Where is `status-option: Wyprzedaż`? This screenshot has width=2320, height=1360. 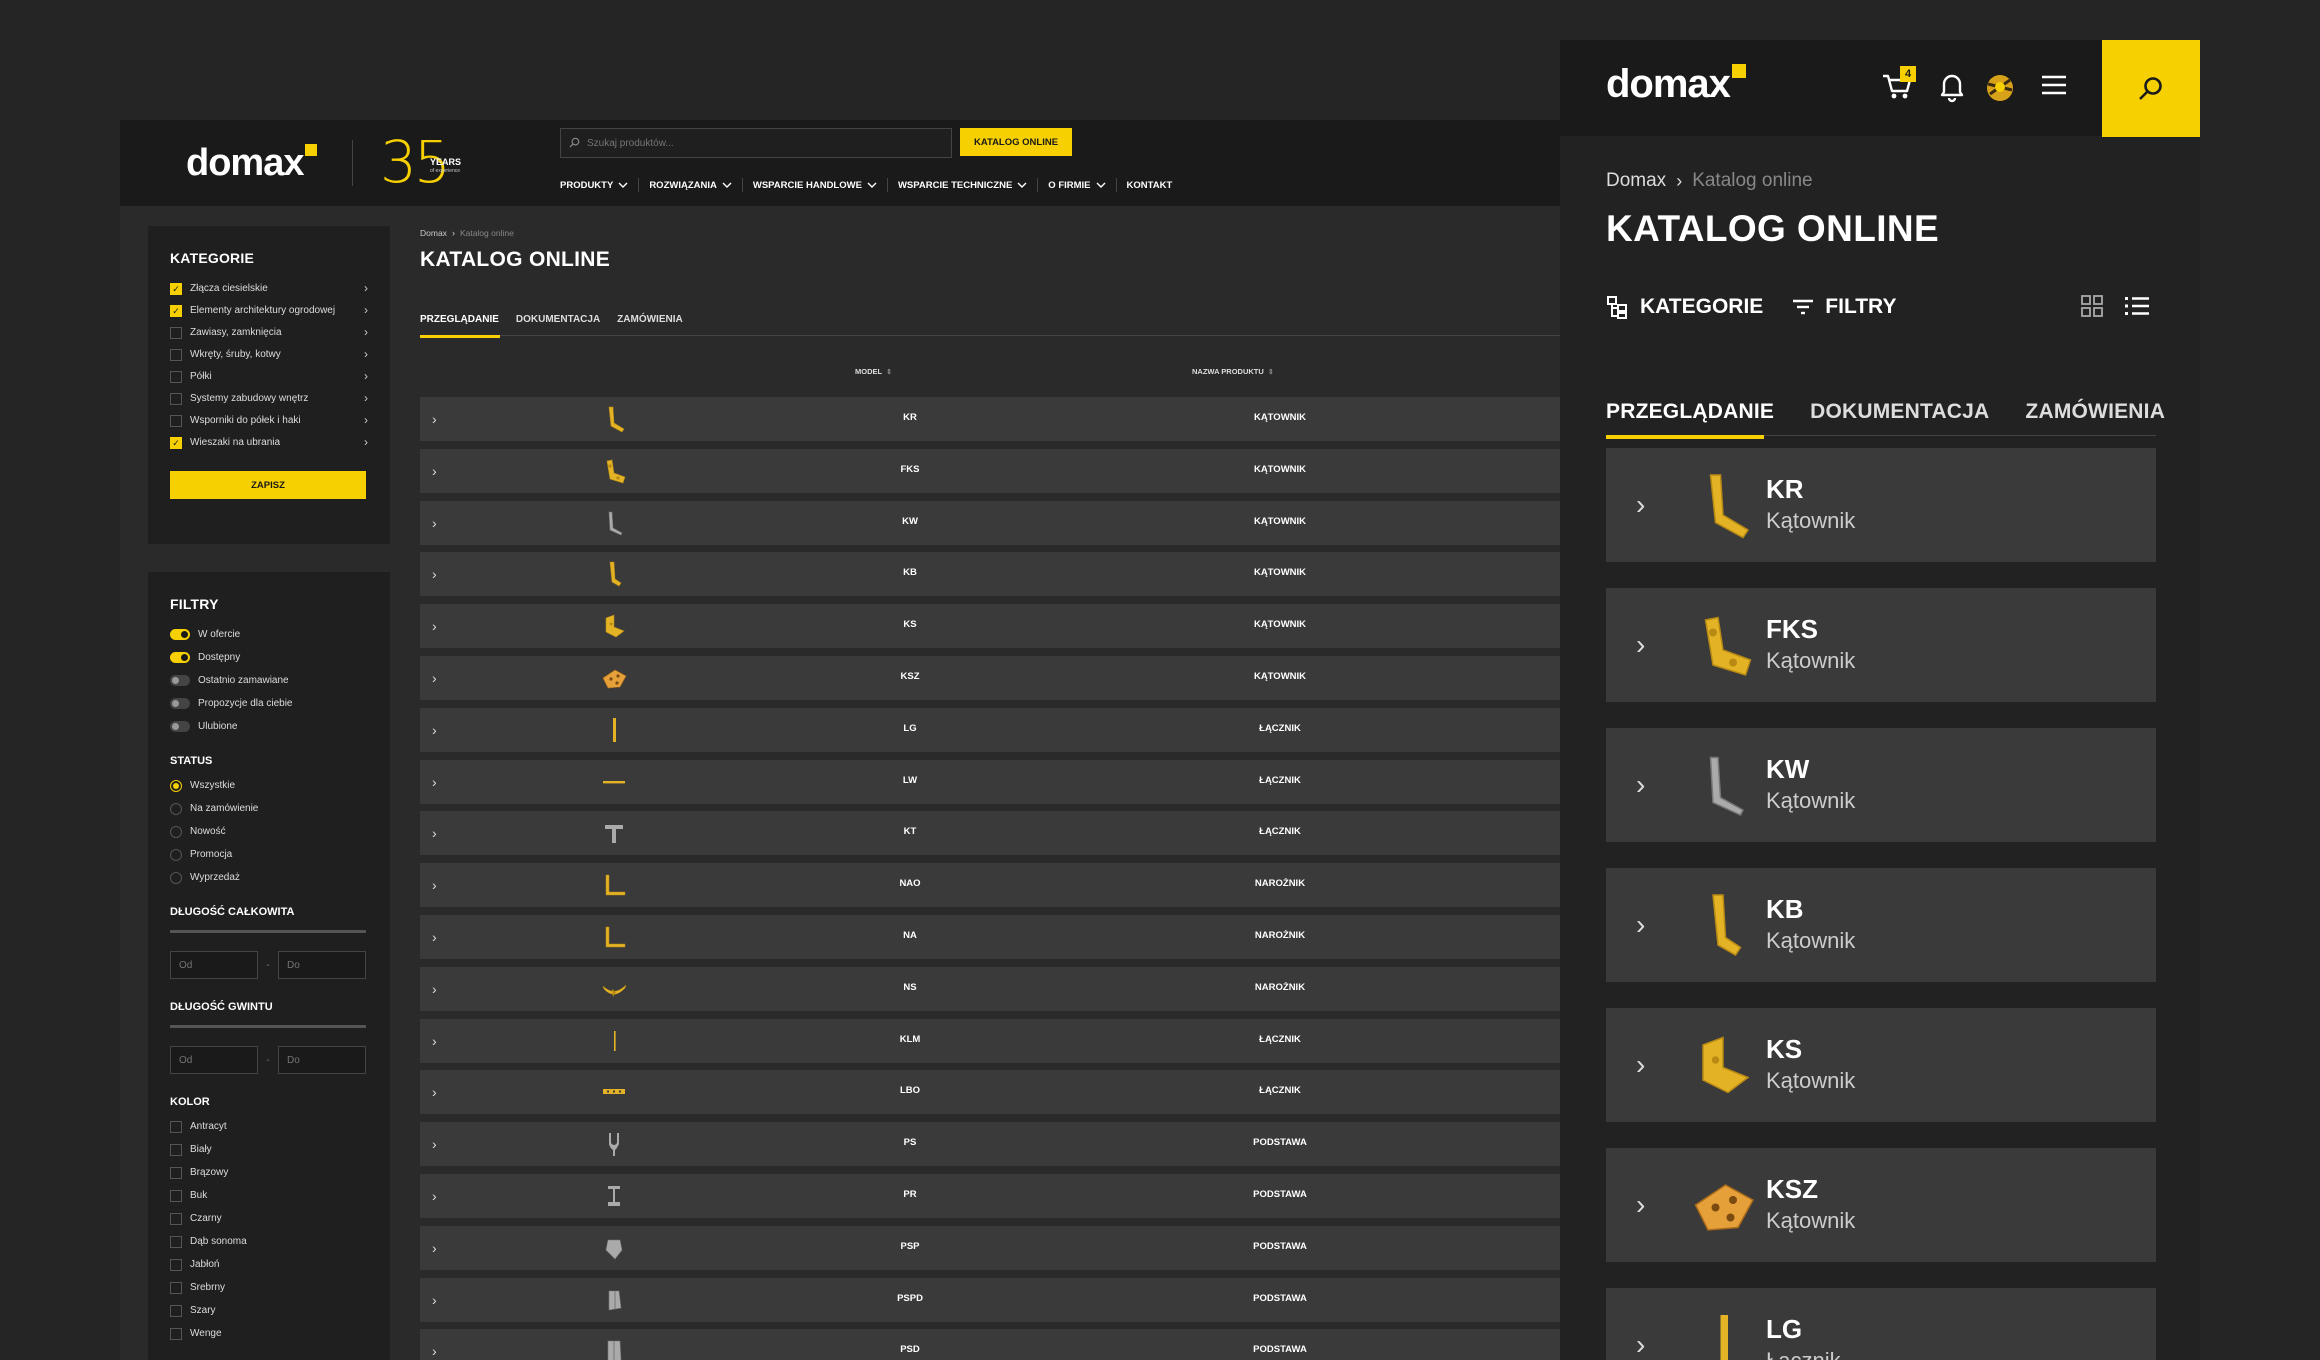 status-option: Wyprzedaż is located at coordinates (269, 877).